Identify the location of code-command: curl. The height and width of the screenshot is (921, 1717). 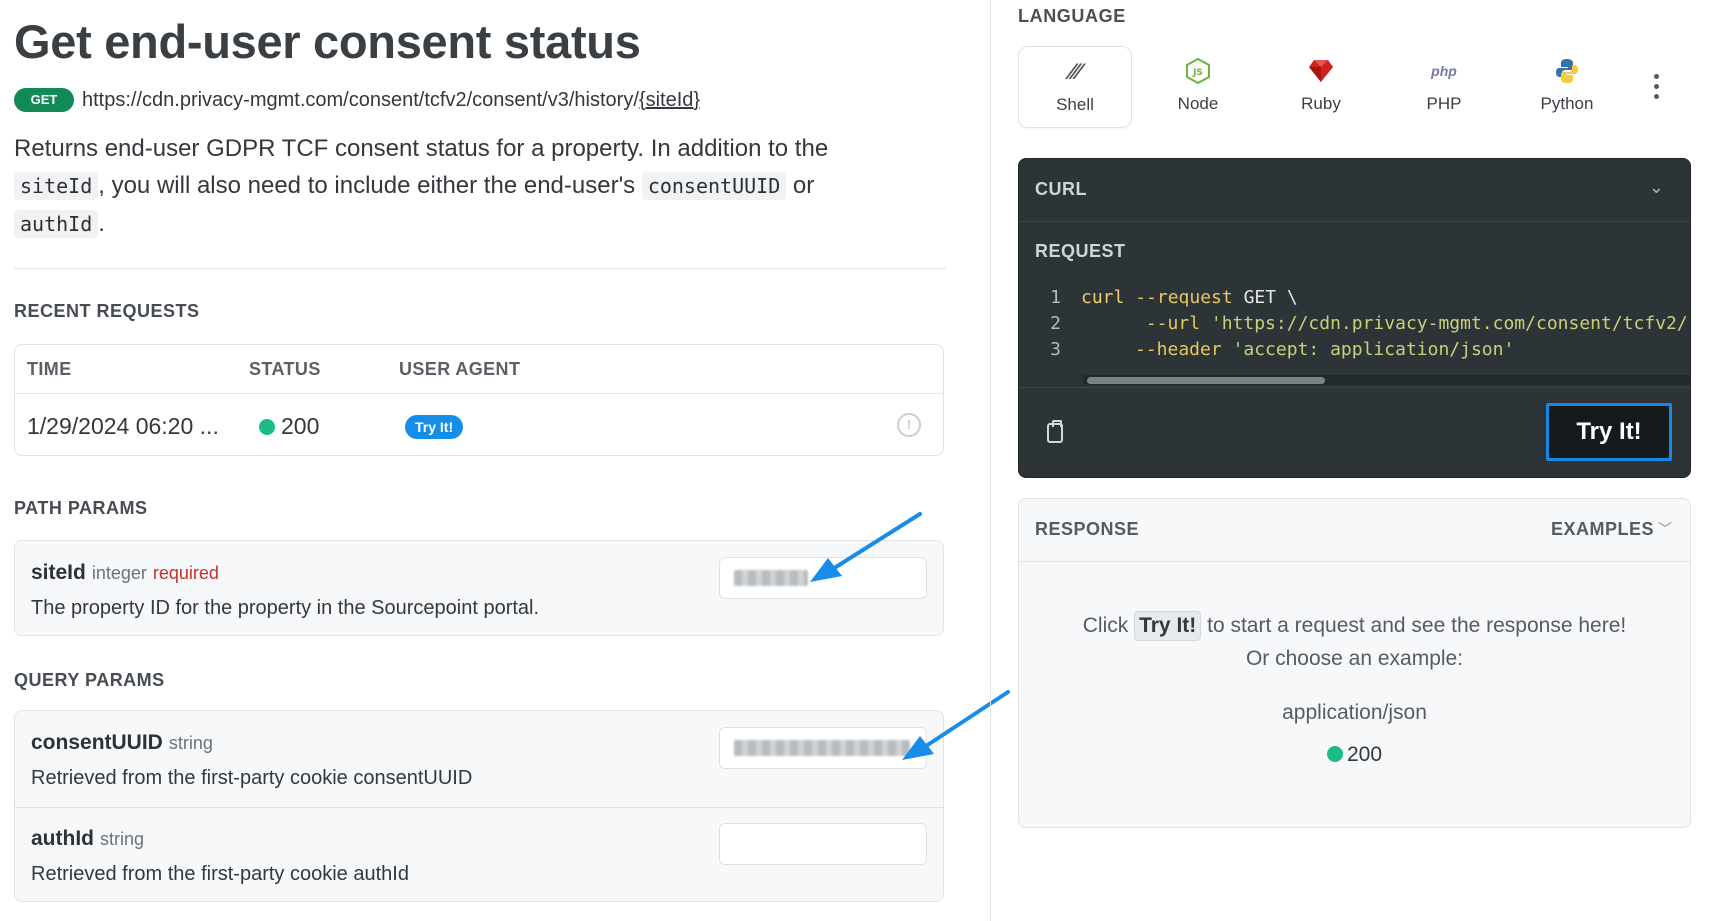
(1103, 297).